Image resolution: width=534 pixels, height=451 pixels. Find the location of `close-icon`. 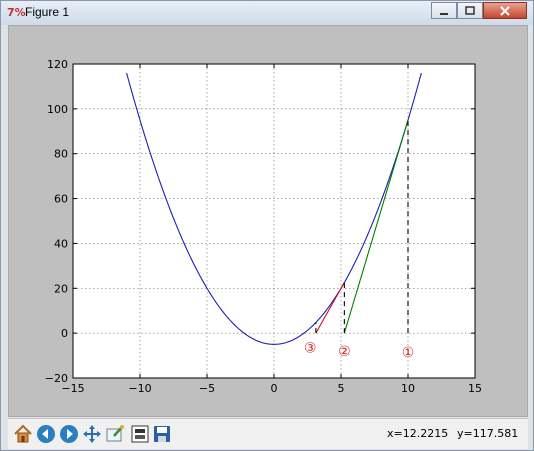

close-icon is located at coordinates (505, 10).